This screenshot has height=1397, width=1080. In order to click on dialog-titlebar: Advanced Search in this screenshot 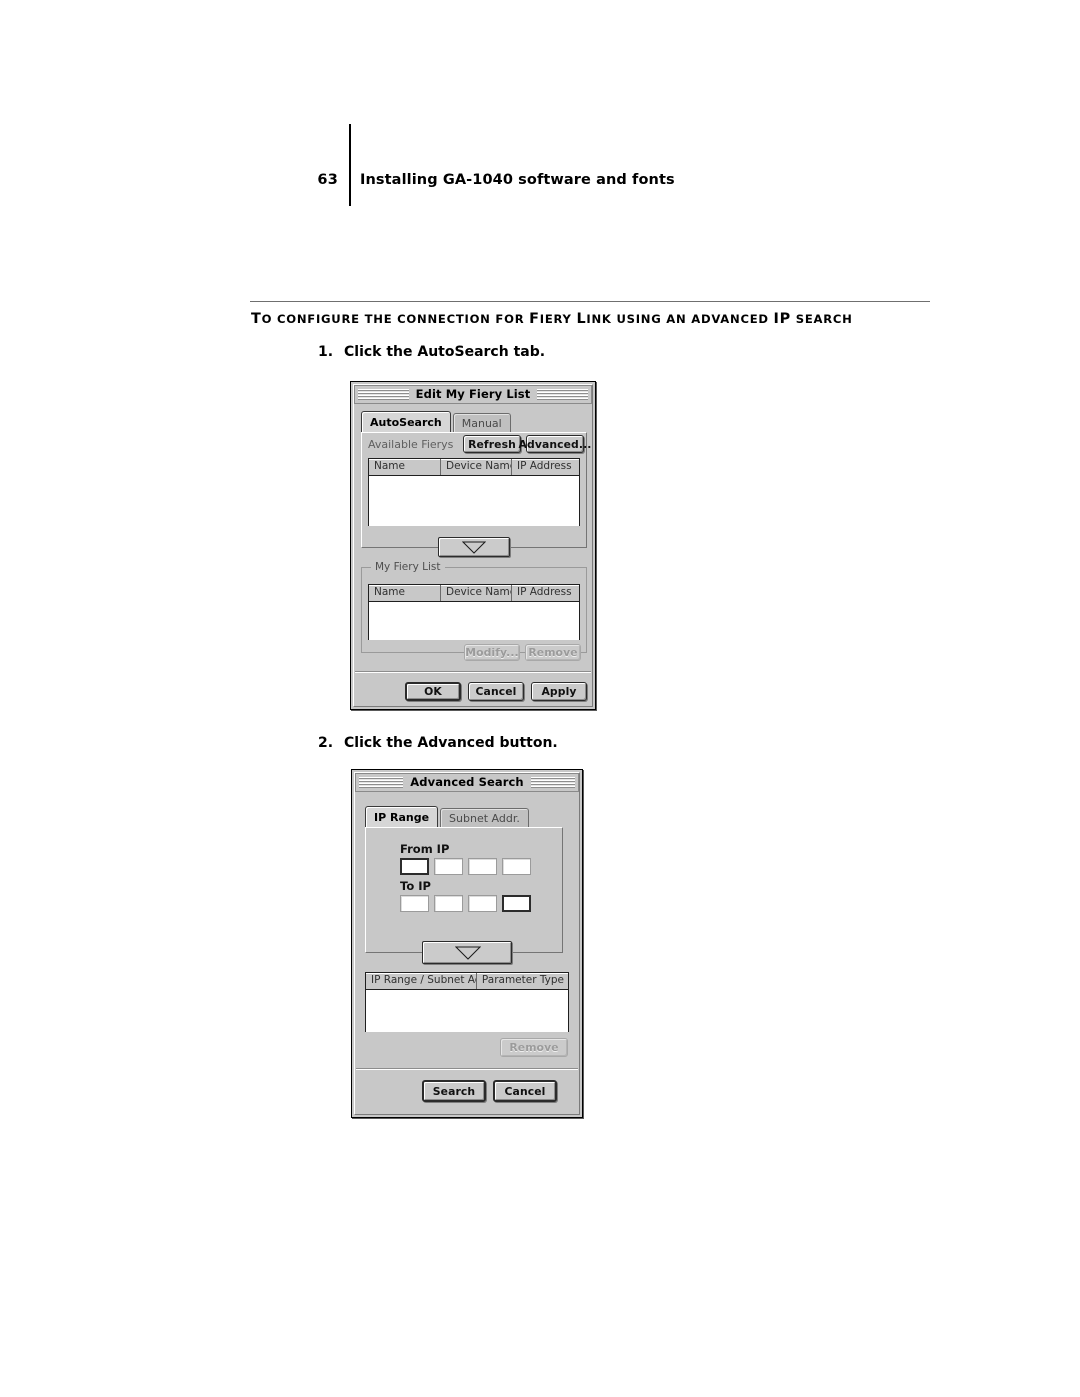, I will do `click(467, 782)`.